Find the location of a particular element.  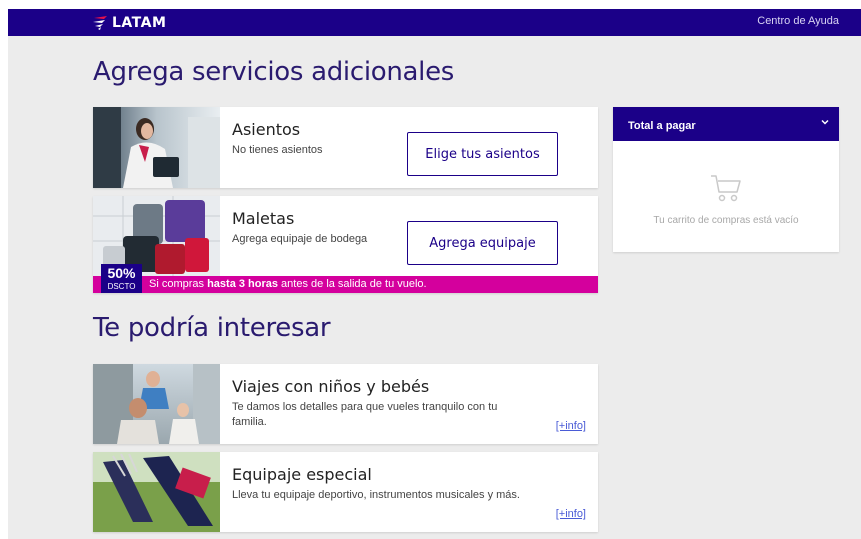

top-bar: LATAM Centro de Ayuda is located at coordinates (434, 22).